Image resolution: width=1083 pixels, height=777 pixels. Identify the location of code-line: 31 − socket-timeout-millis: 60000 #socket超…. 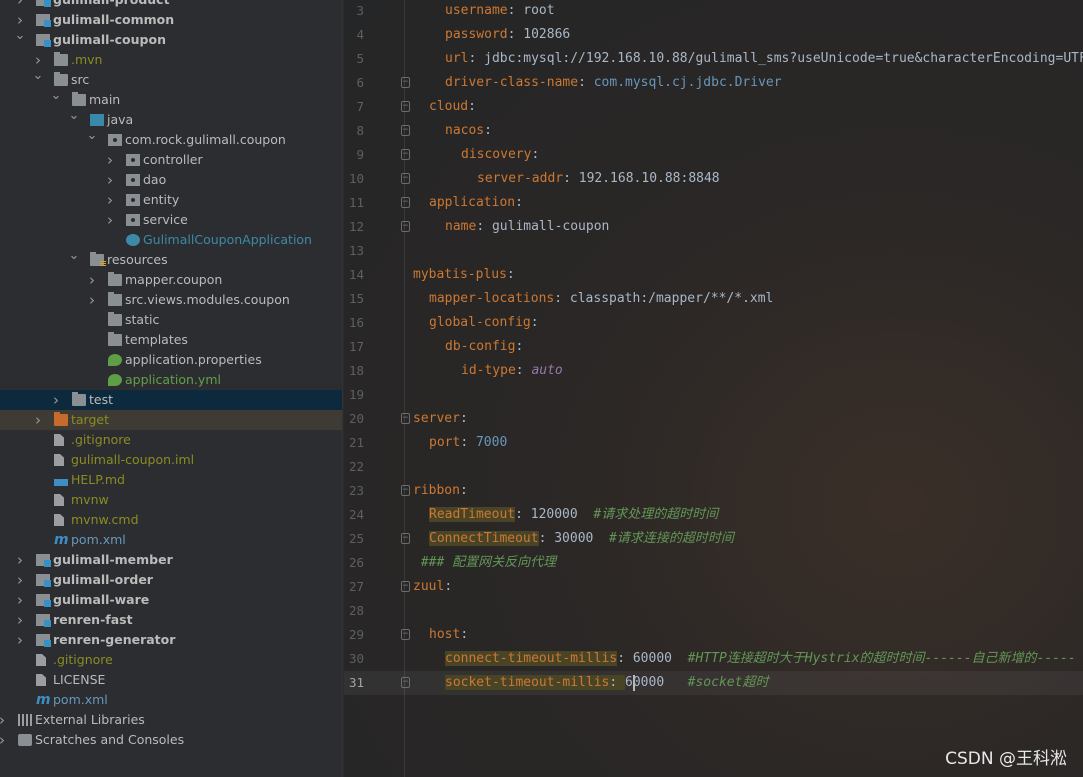
(713, 683).